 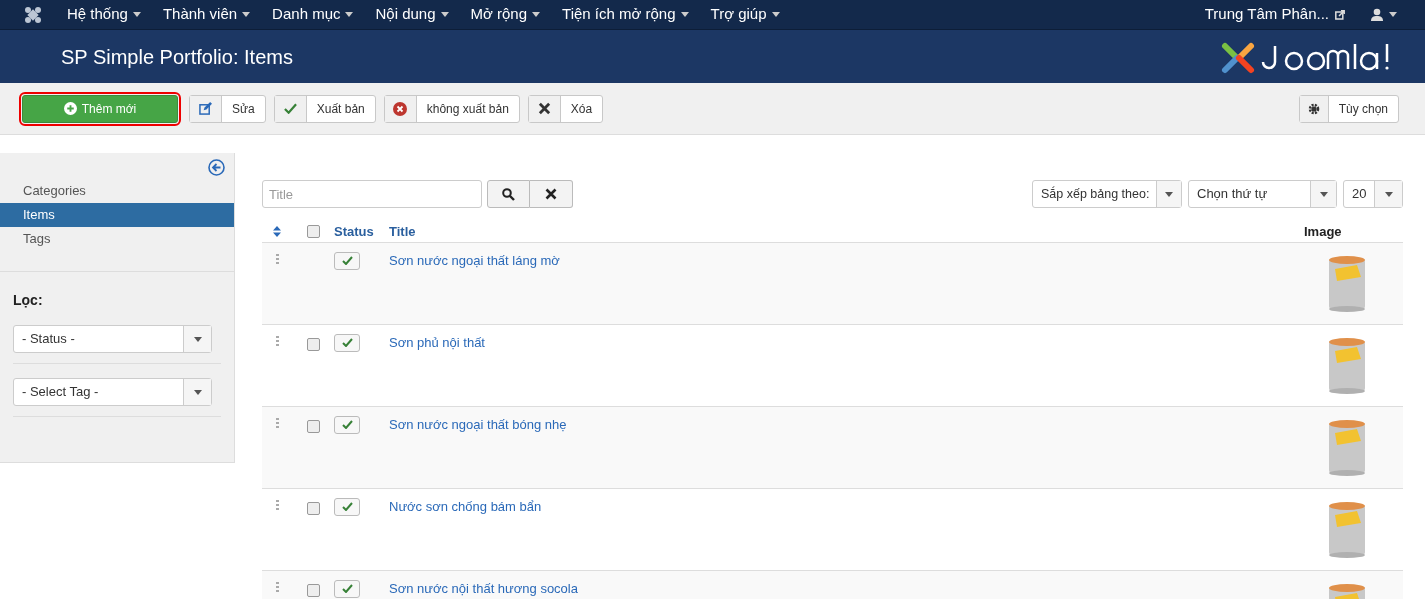 I want to click on item-title-link: Nước sơn chống bám bẩn, so click(x=842, y=502).